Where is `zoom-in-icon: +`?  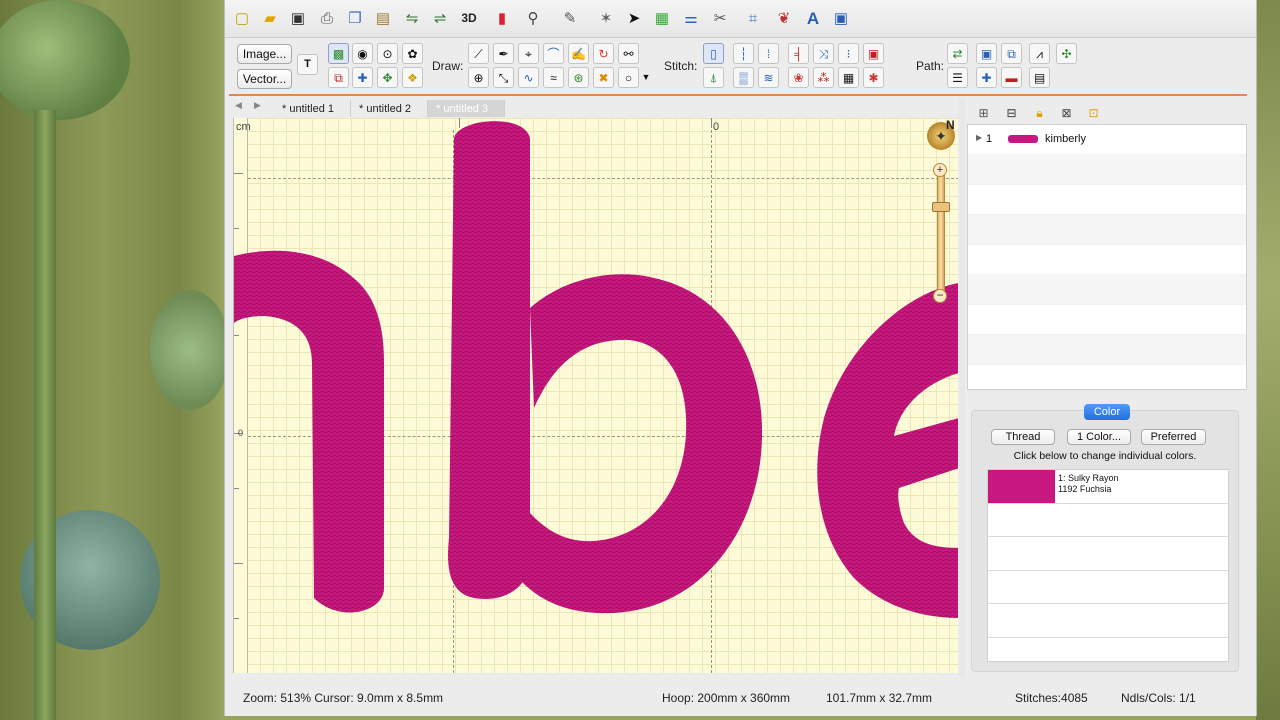 zoom-in-icon: + is located at coordinates (940, 170).